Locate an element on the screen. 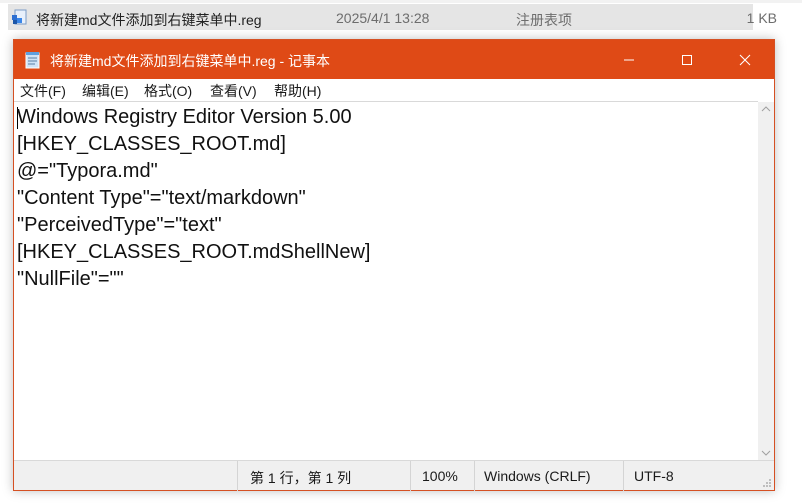  explorer-file-type: 注册表项 is located at coordinates (544, 20).